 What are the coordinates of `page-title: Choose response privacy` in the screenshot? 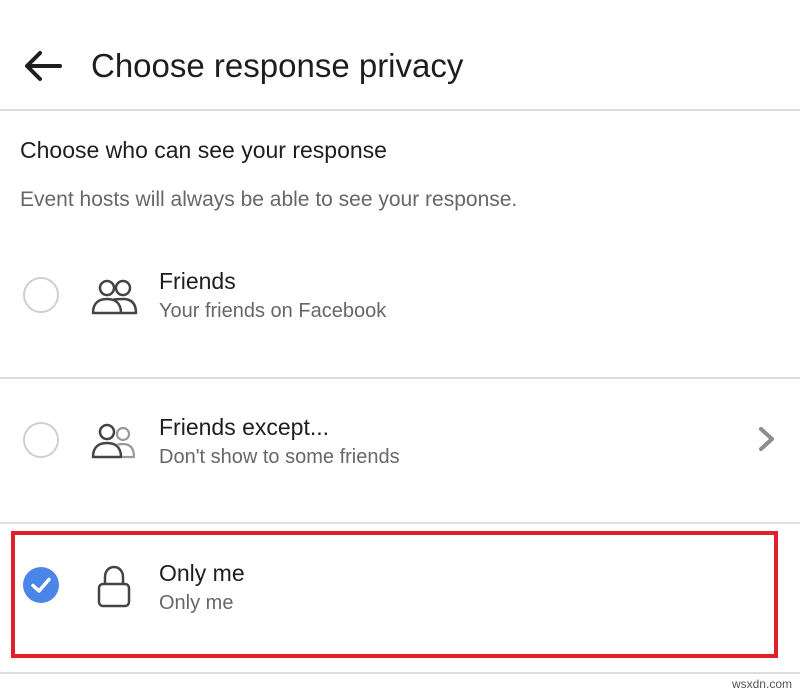 It's located at (277, 65).